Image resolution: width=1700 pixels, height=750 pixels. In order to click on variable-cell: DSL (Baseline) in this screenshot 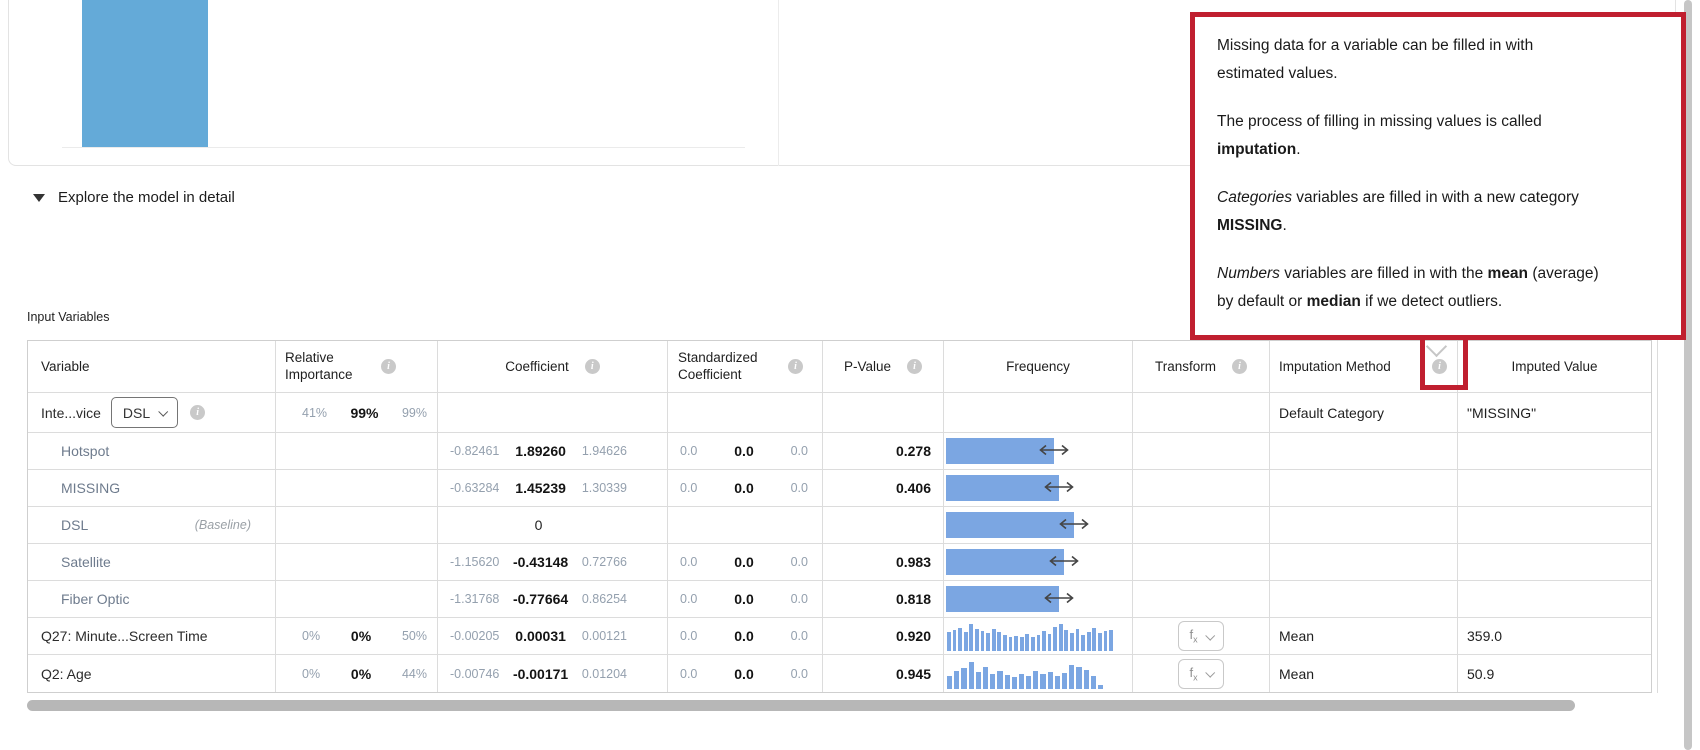, I will do `click(152, 525)`.